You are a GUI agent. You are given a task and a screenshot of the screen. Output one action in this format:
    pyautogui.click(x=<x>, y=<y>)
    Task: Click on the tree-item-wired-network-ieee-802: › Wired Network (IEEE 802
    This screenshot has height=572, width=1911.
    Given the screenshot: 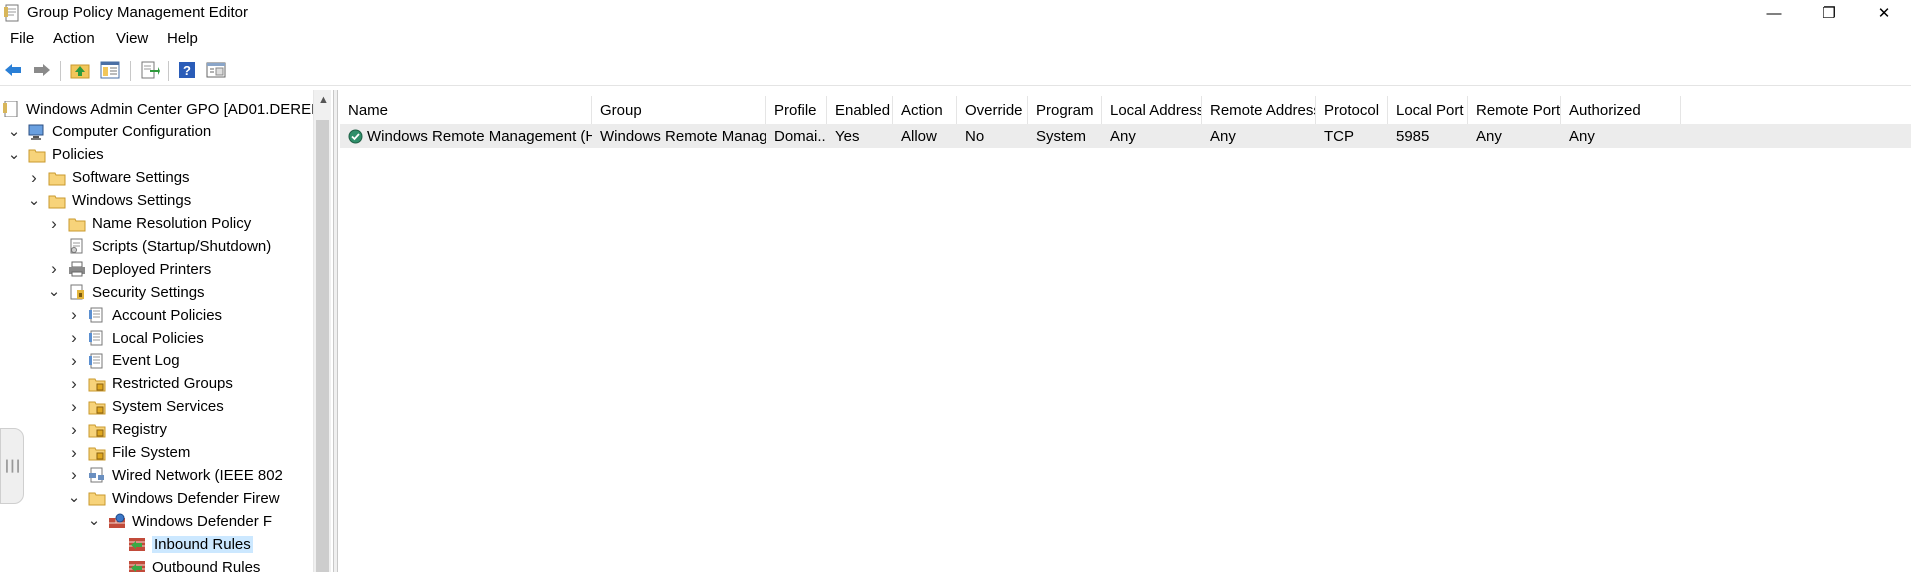 What is the action you would take?
    pyautogui.click(x=174, y=475)
    